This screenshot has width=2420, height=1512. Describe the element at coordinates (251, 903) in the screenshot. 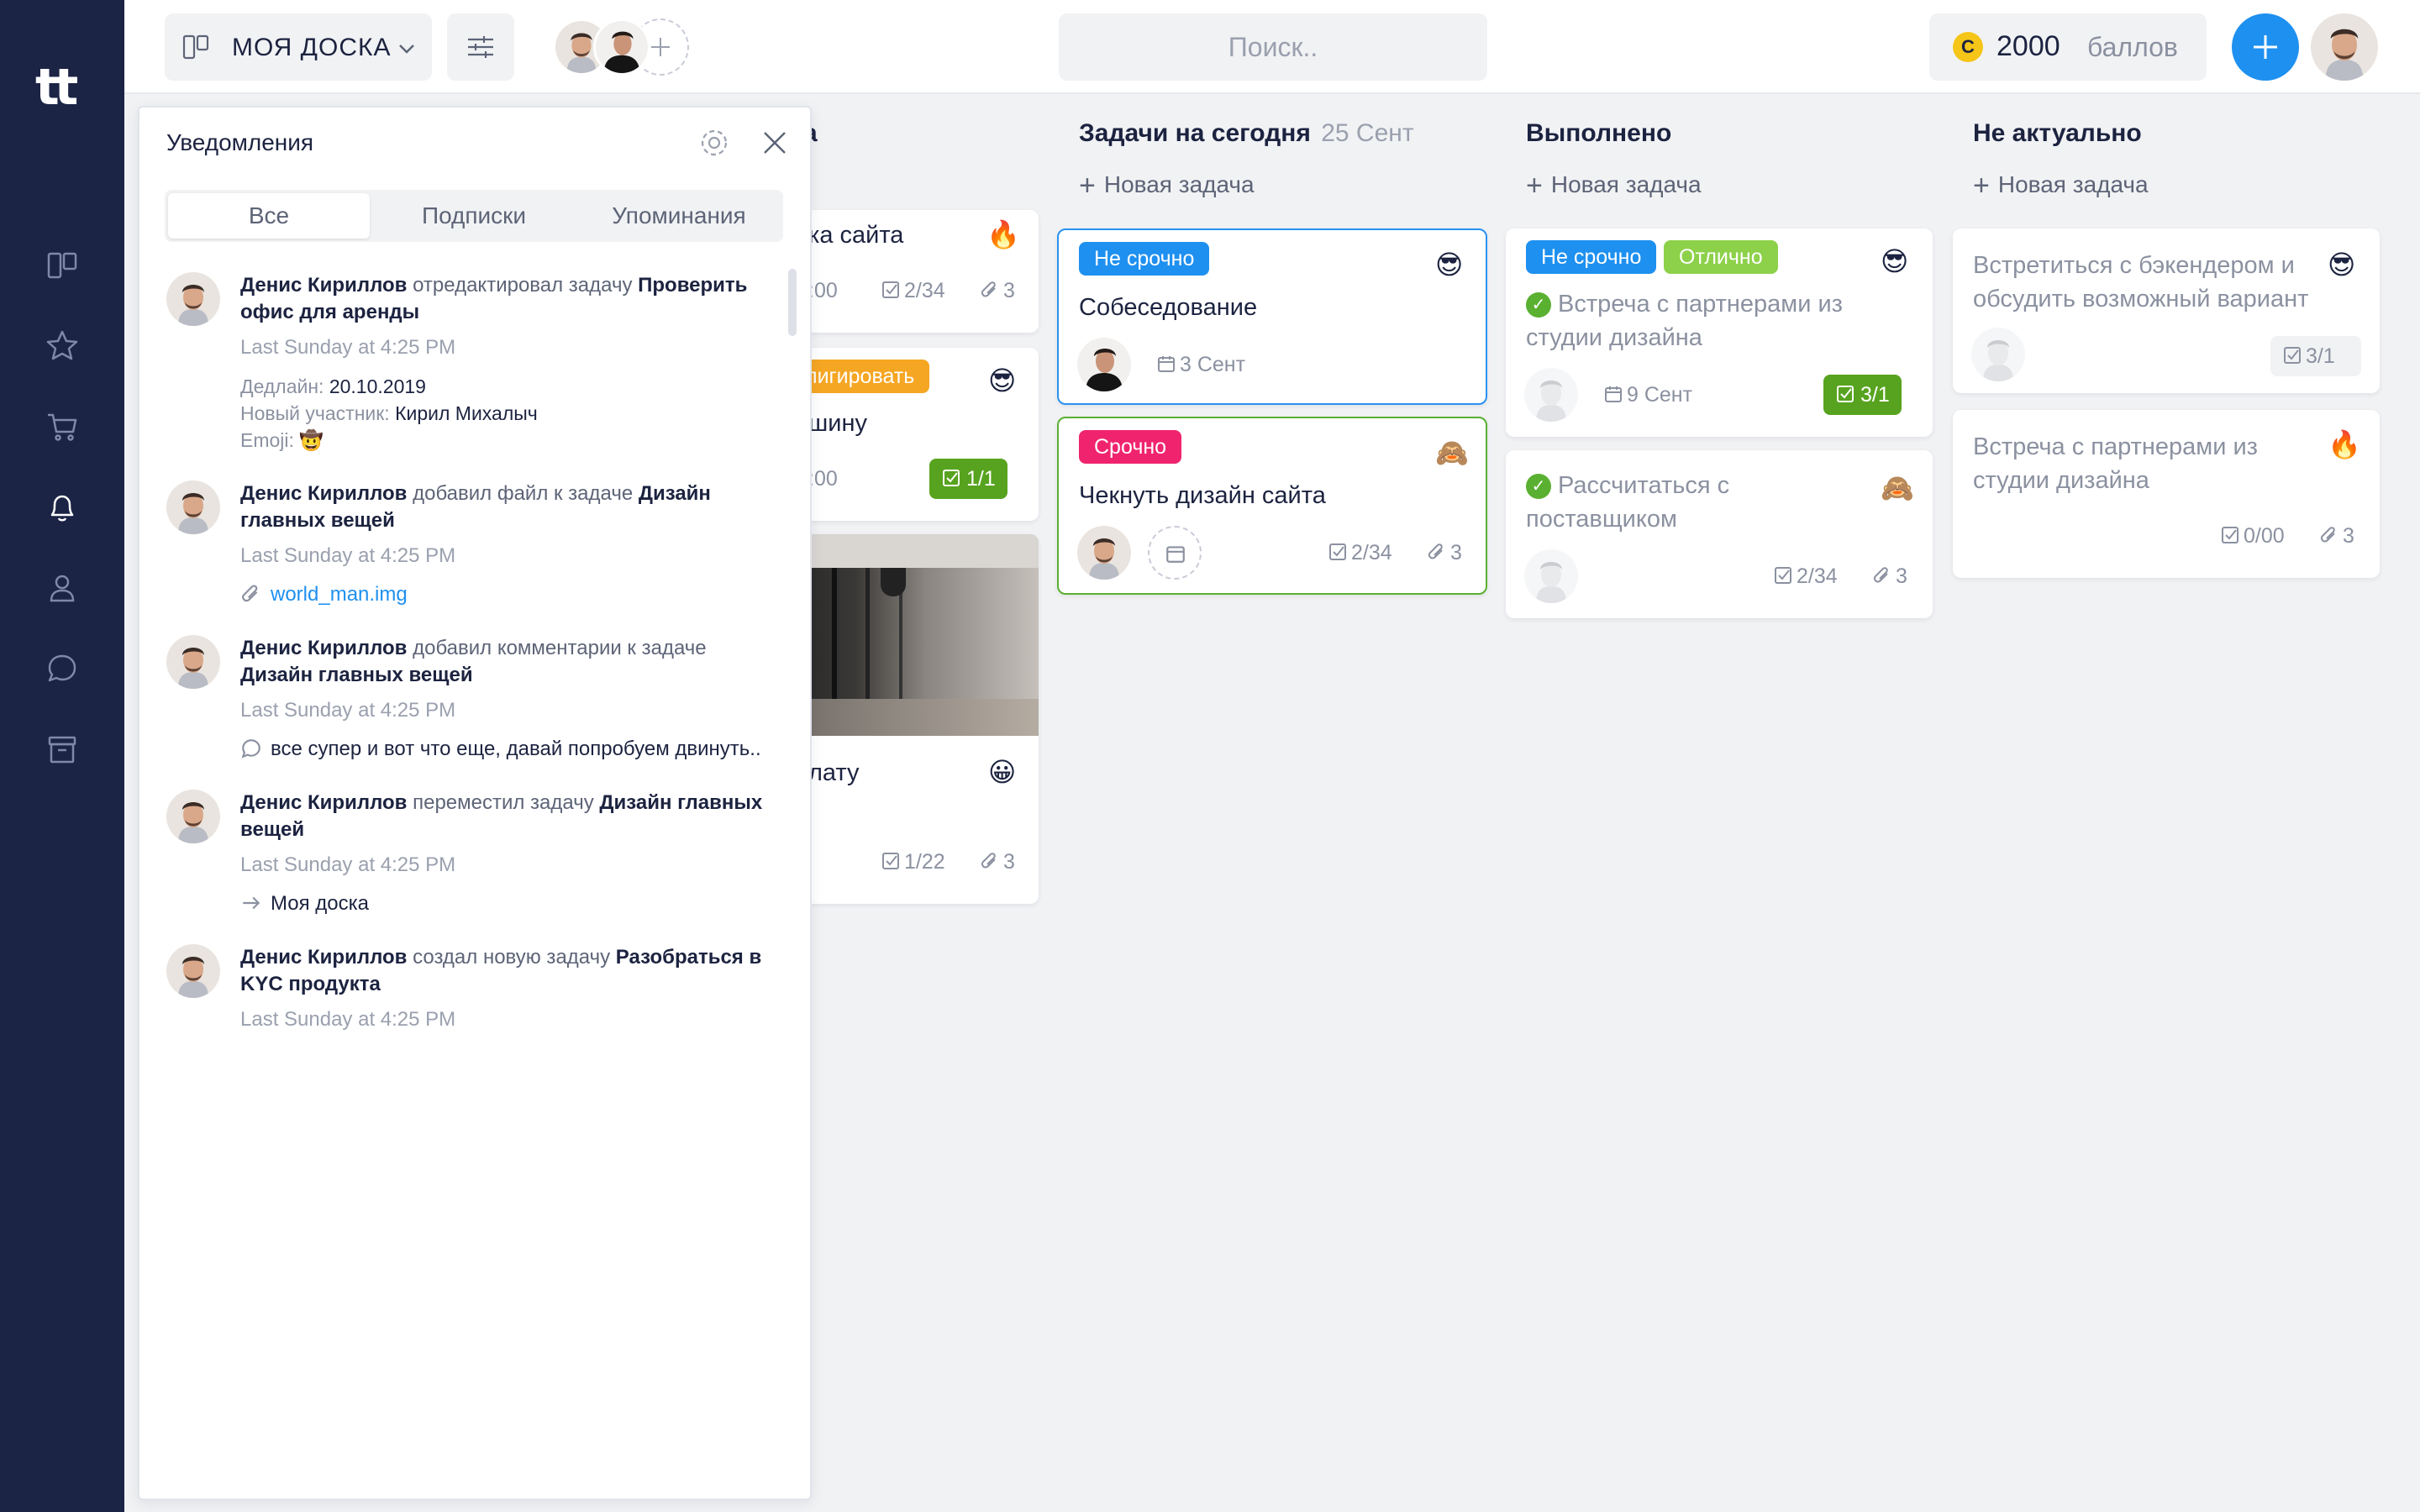

I see `arrow-right-icon` at that location.